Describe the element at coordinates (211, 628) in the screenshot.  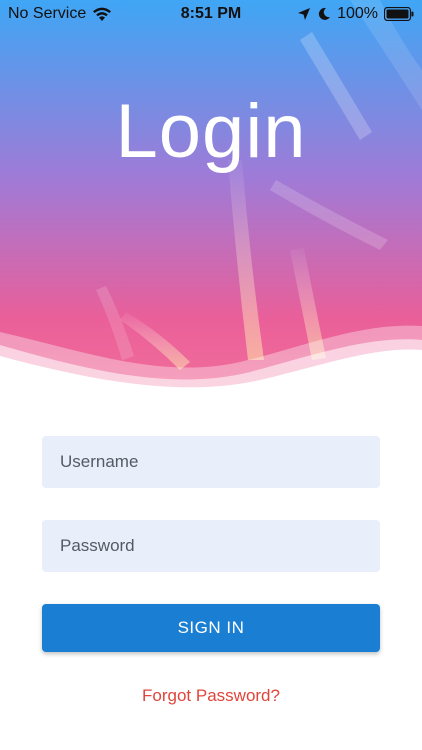
I see `sign-in-button: SIGN IN` at that location.